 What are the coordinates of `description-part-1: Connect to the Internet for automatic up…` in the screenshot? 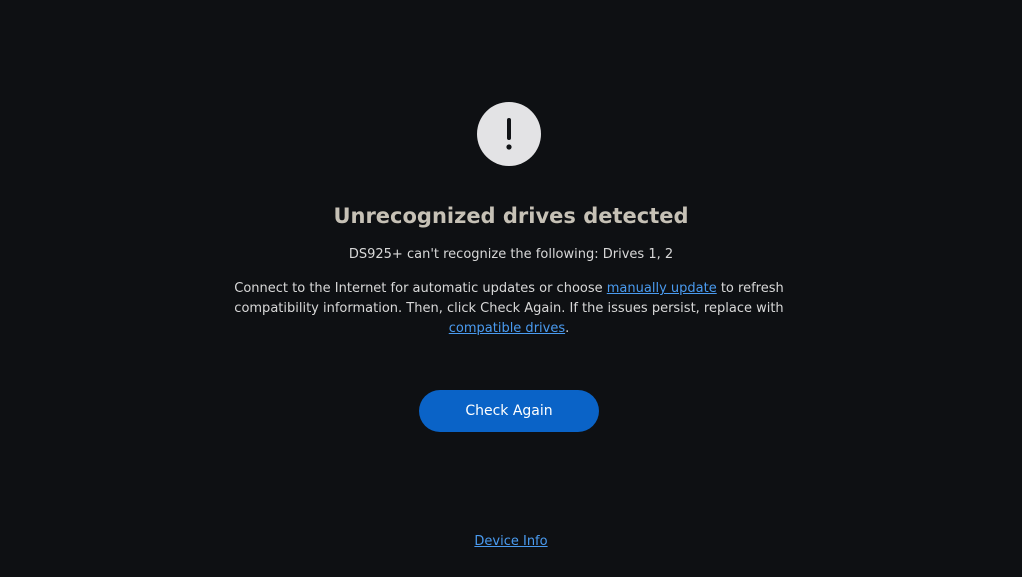 It's located at (420, 288).